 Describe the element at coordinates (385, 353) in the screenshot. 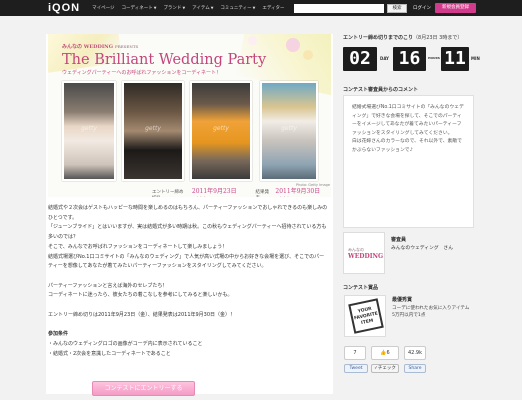

I see `like-count: 👍6` at that location.